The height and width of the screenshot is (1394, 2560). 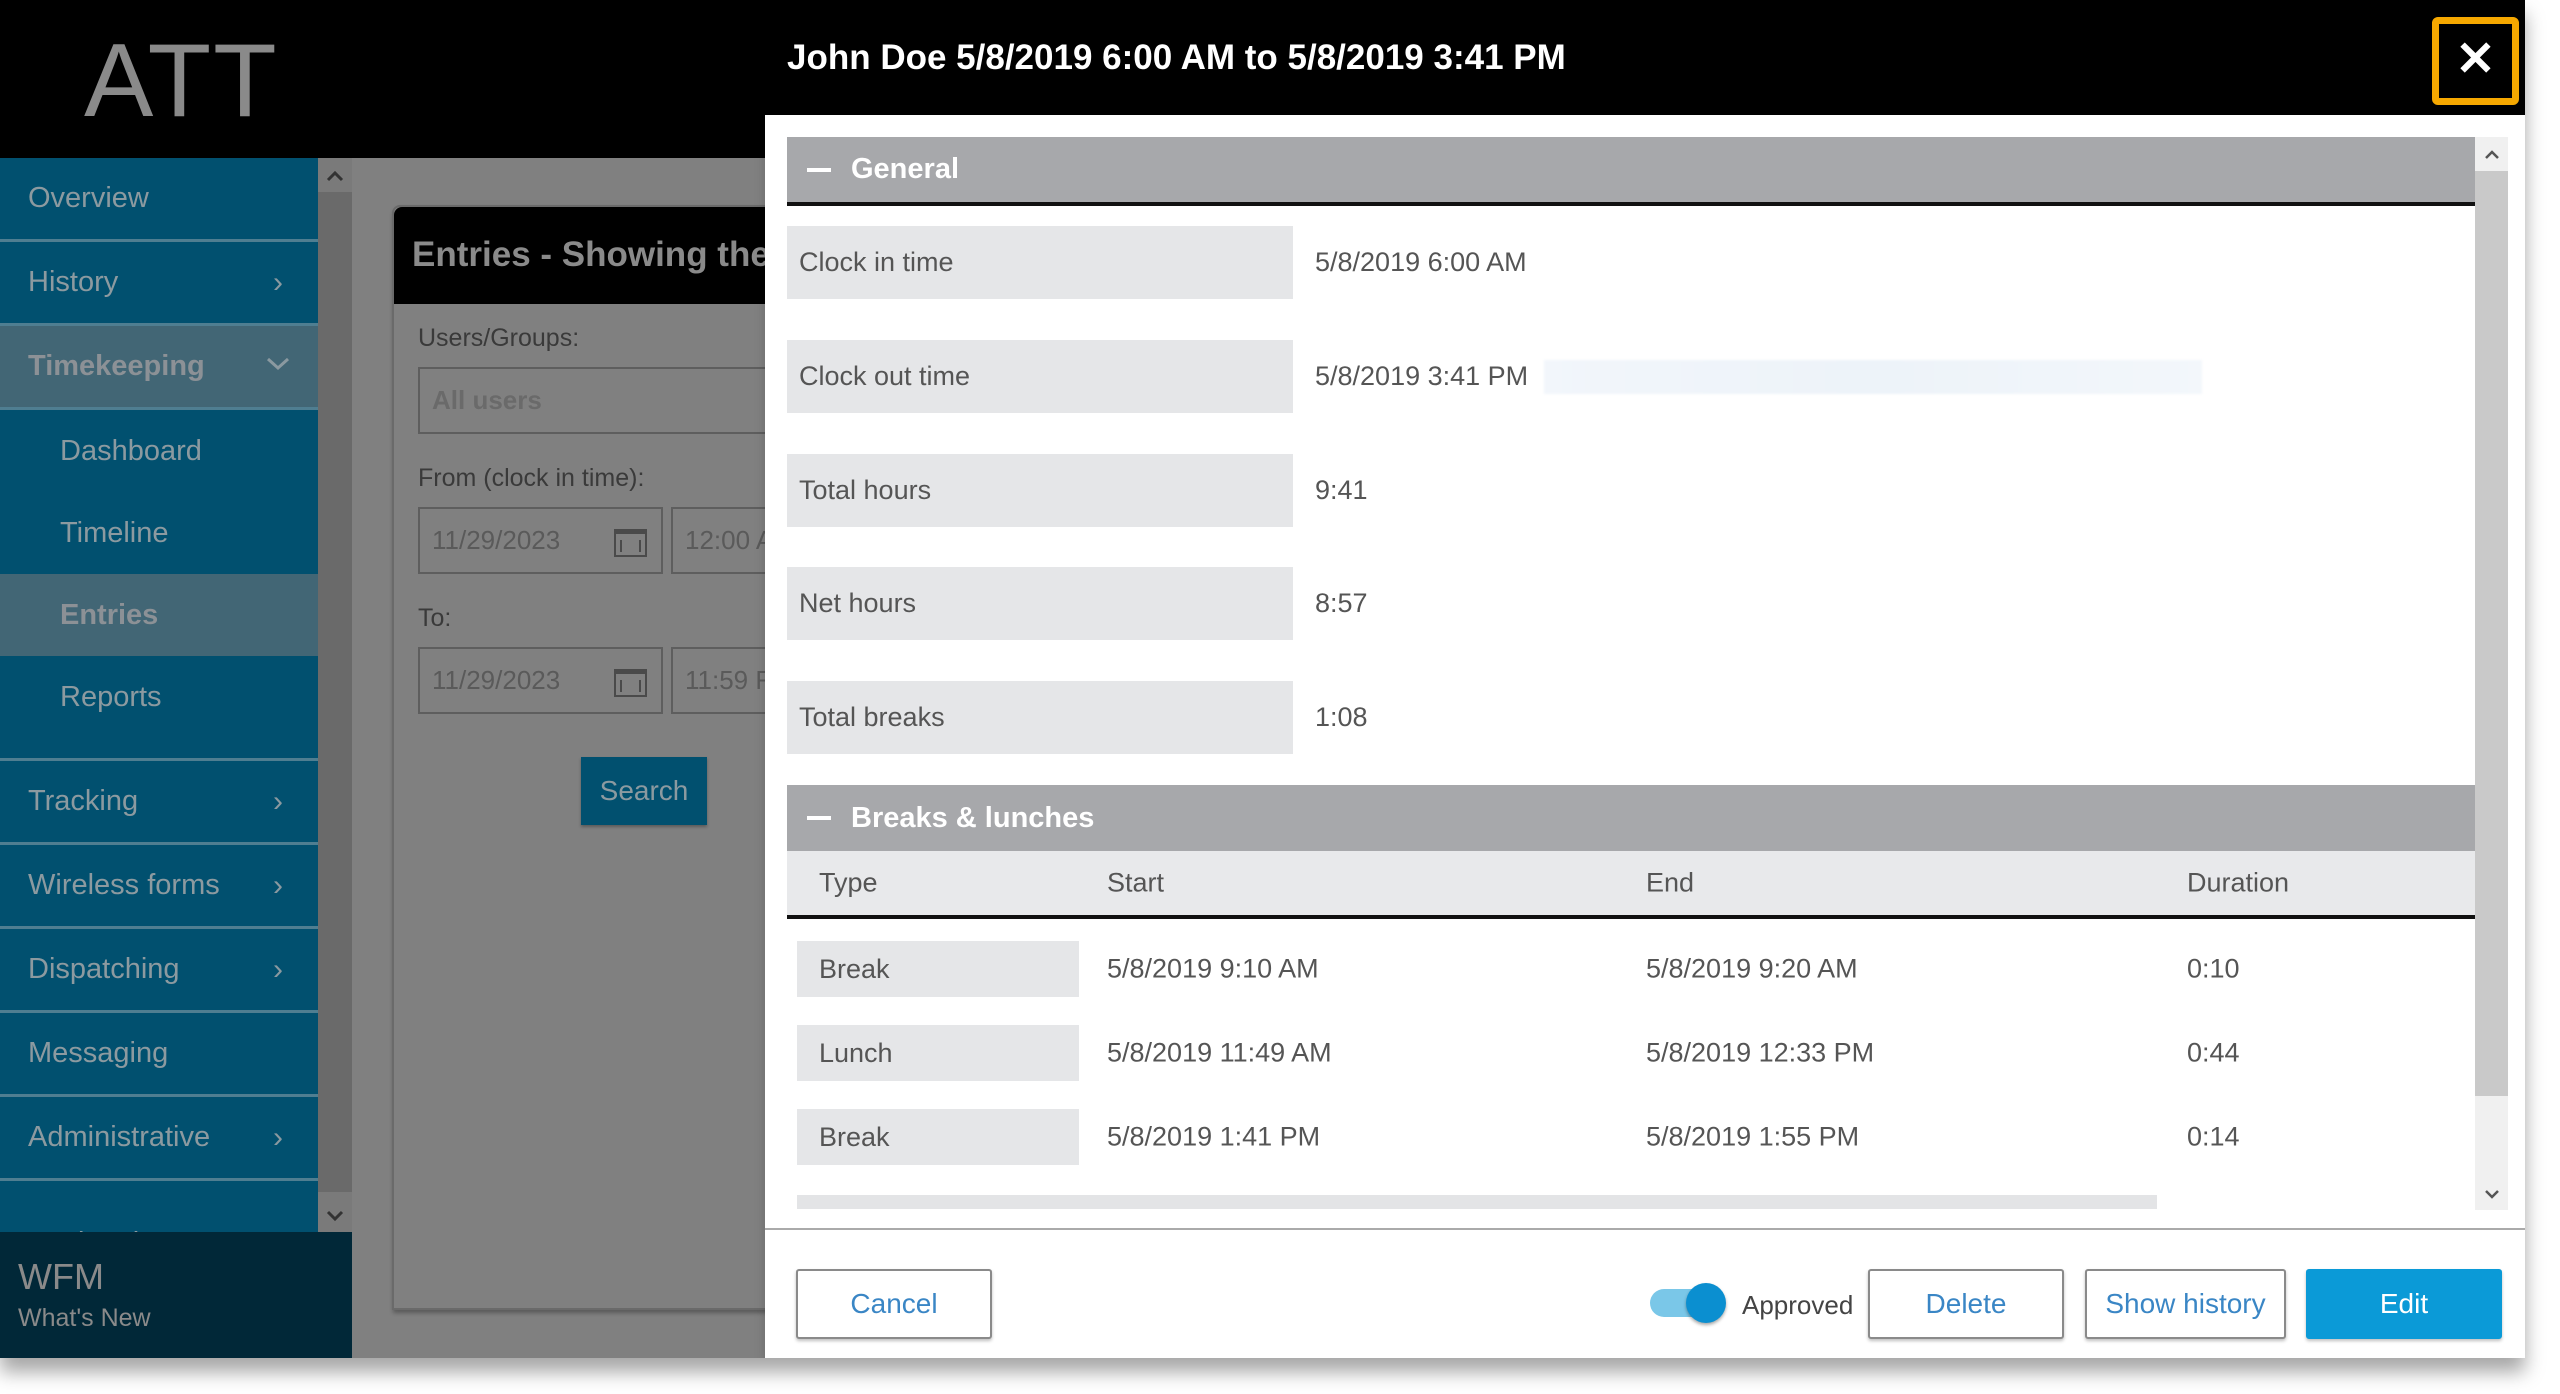 I want to click on field-value: 5/8/2019 3:41 PM, so click(x=1422, y=376).